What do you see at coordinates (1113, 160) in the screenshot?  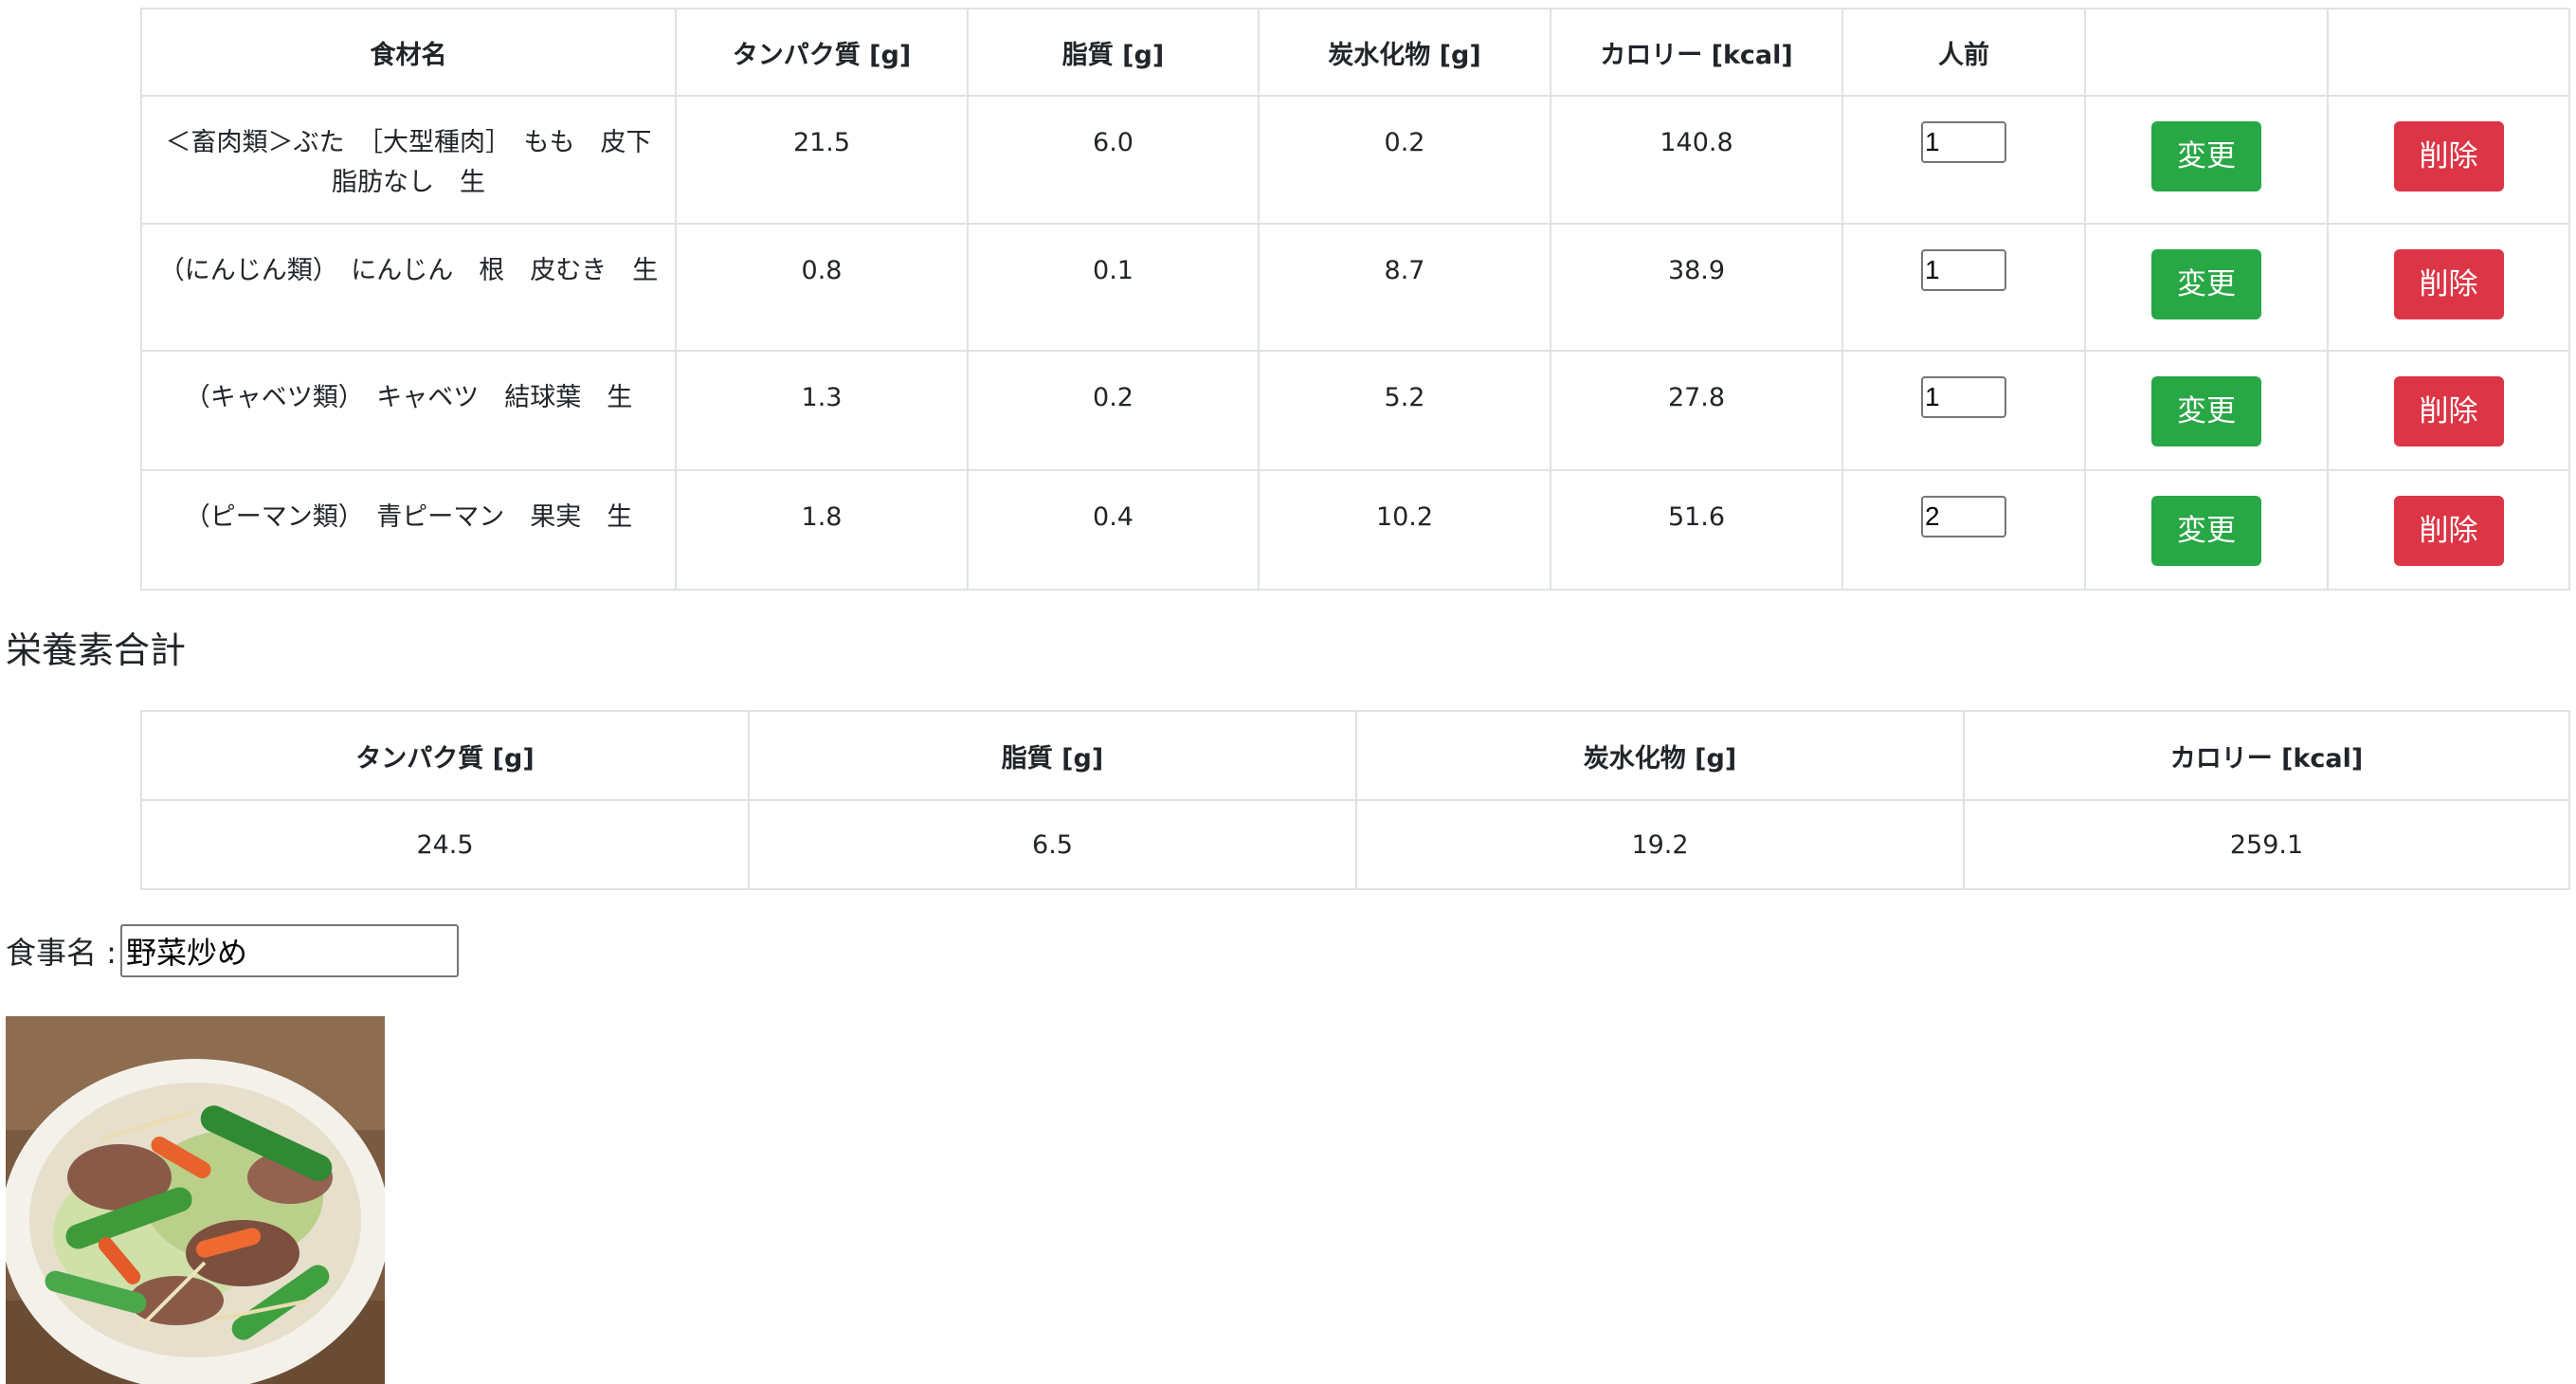 I see `fat-value: 6.0` at bounding box center [1113, 160].